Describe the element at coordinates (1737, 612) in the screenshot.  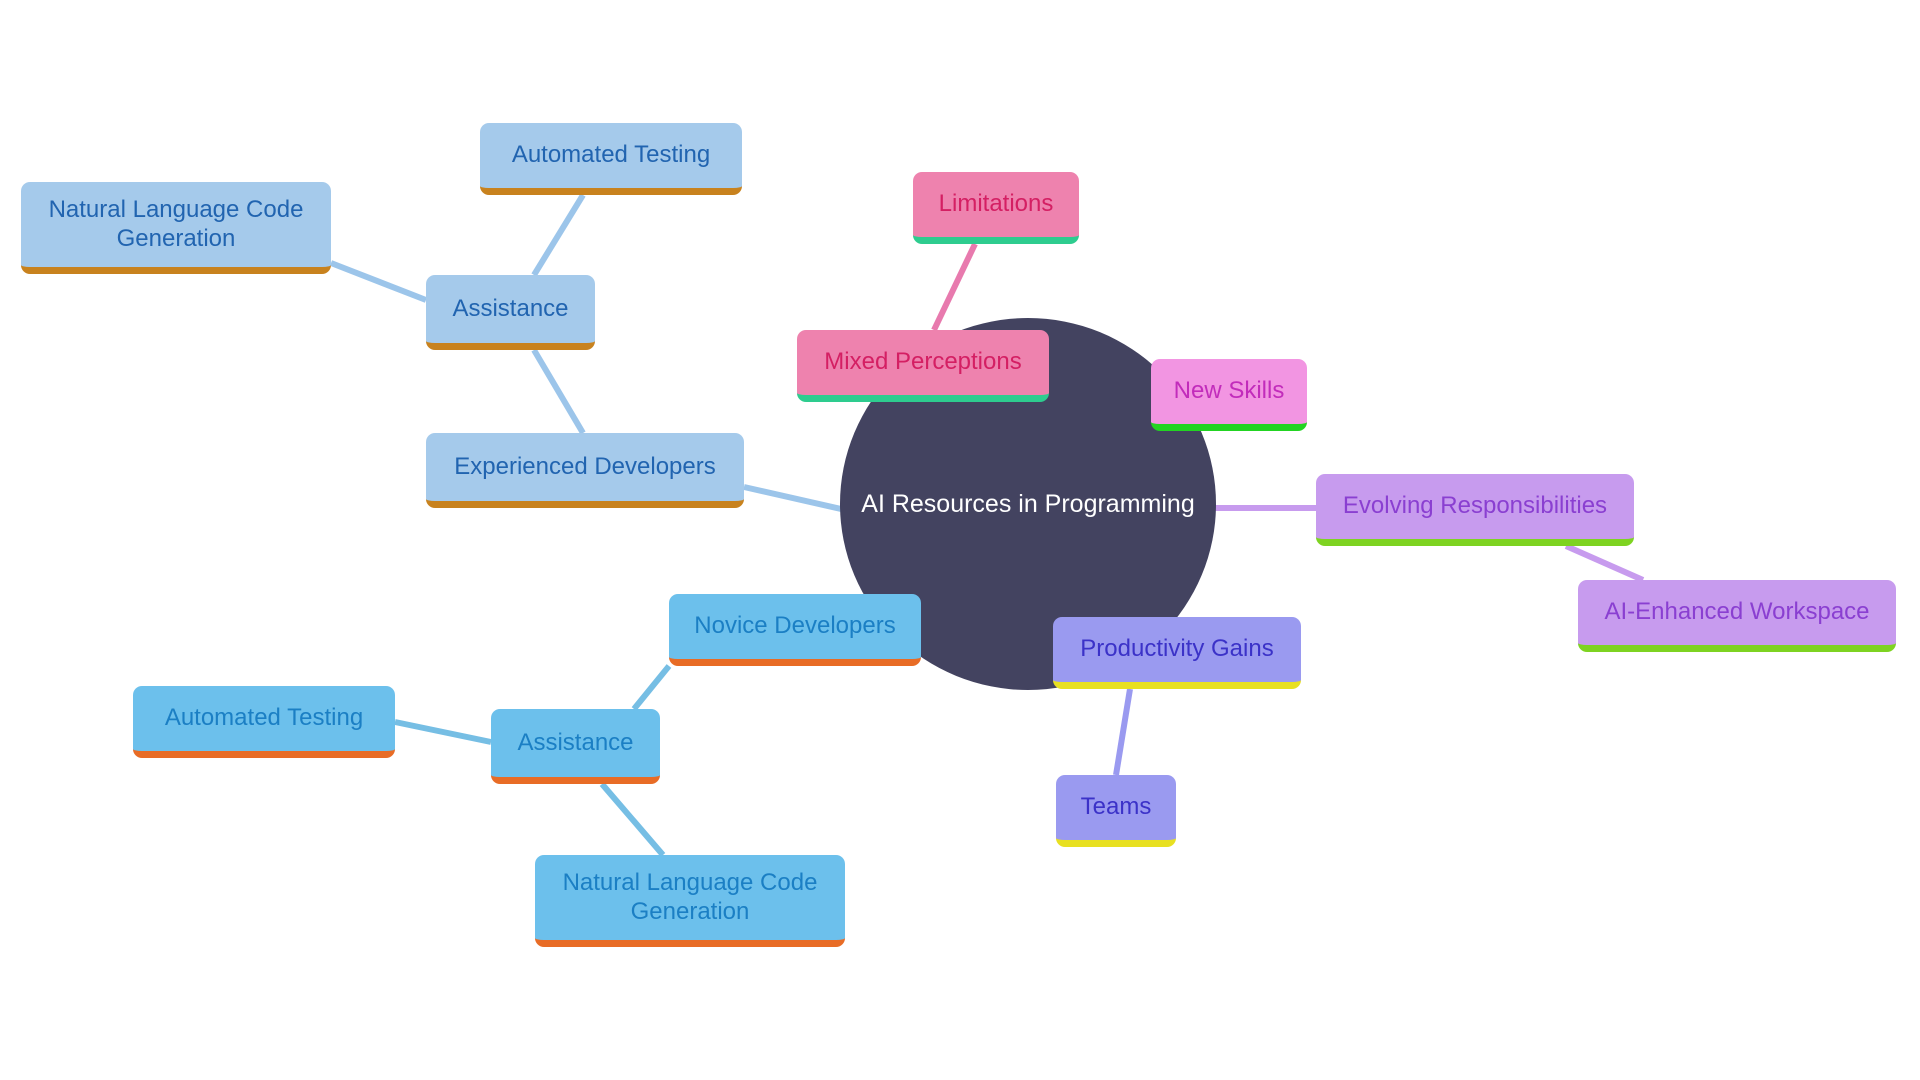
I see `node-label-ai_workspace: AI-Enhanced Workspace` at that location.